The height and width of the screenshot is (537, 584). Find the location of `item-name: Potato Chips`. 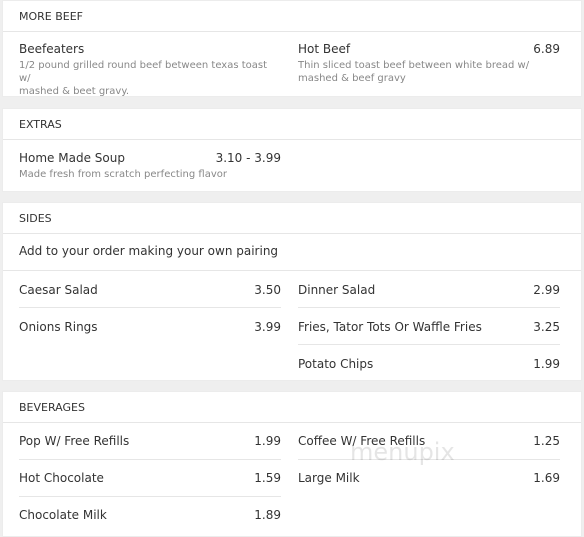

item-name: Potato Chips is located at coordinates (336, 364).